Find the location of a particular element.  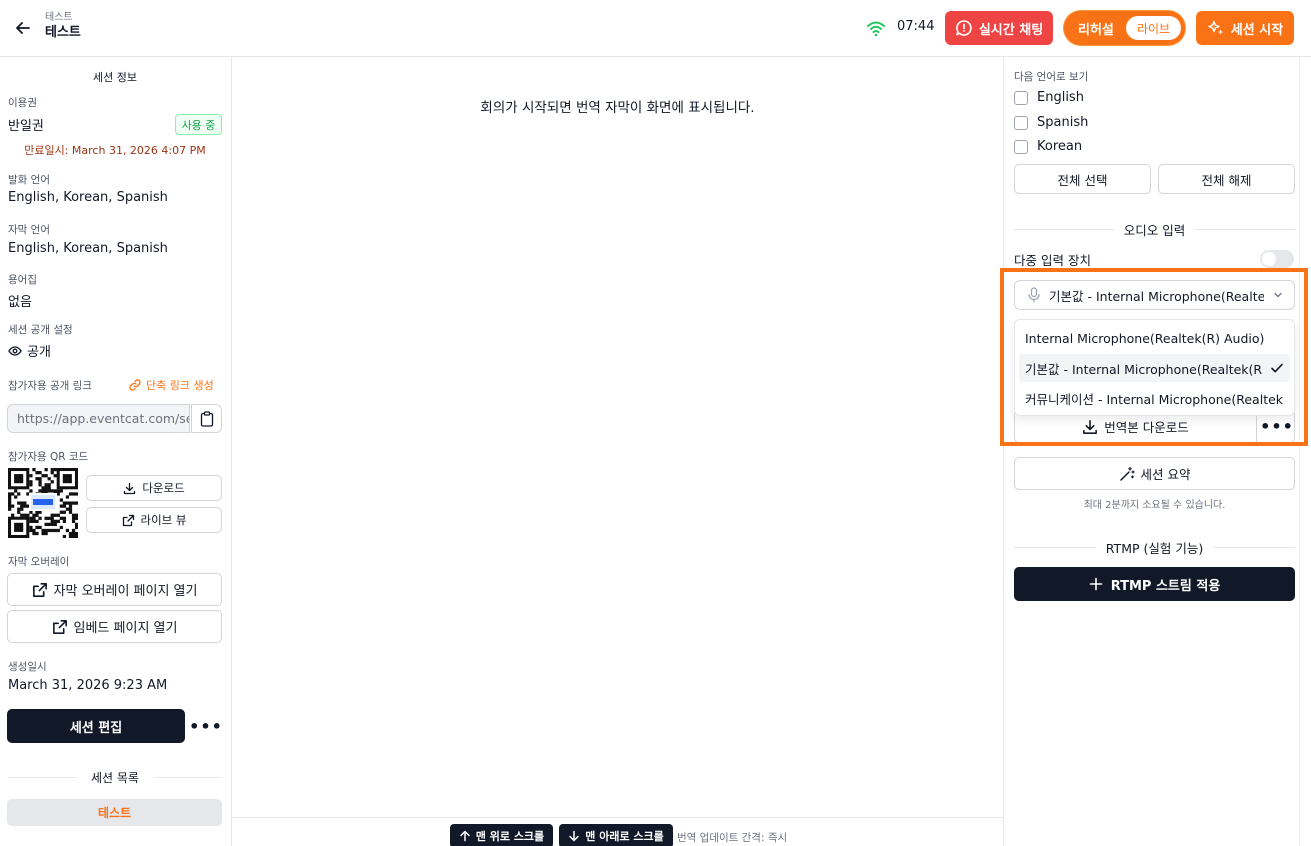

audio-input-title: 오디오 입력 is located at coordinates (1154, 230).